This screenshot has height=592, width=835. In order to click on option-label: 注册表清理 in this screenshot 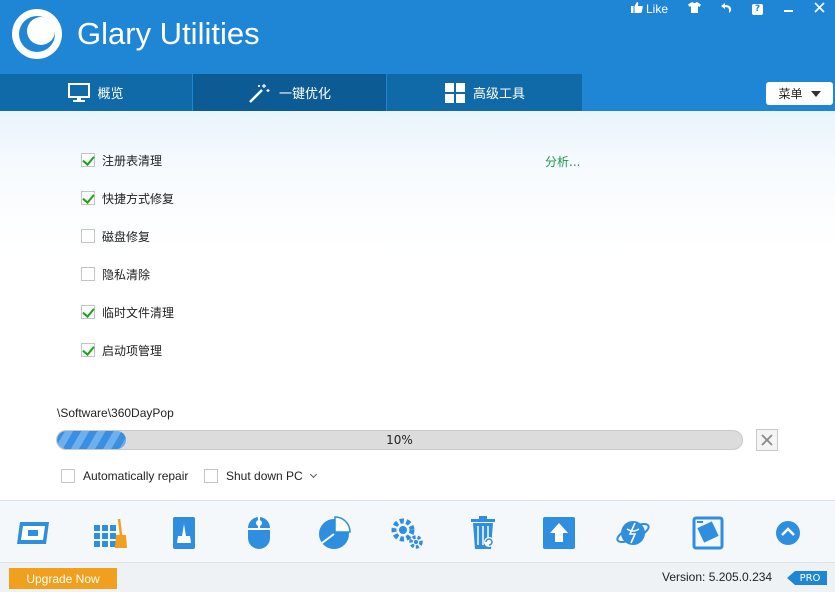, I will do `click(132, 160)`.